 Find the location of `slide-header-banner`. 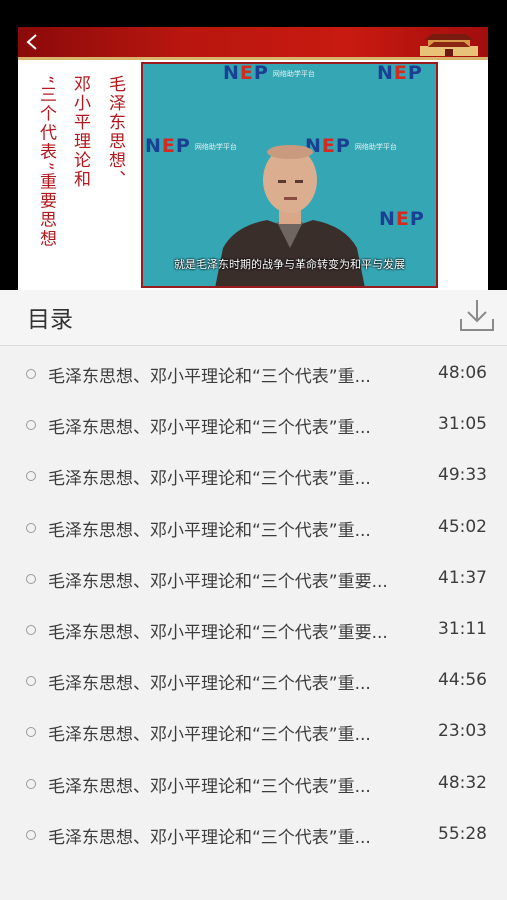

slide-header-banner is located at coordinates (253, 43).